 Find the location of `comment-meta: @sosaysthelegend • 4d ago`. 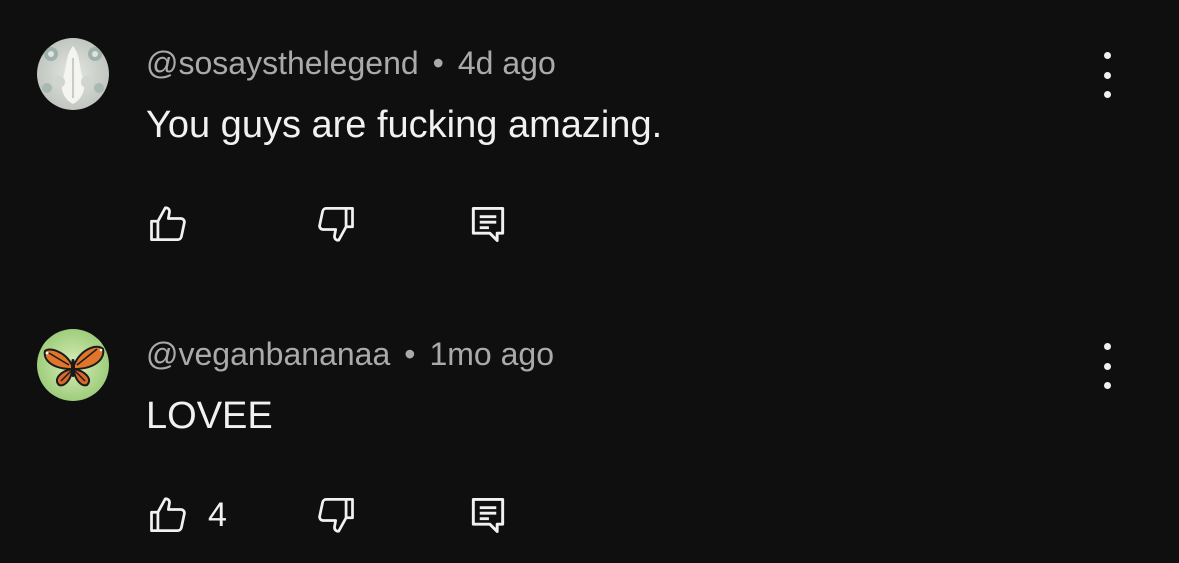

comment-meta: @sosaysthelegend • 4d ago is located at coordinates (351, 63).